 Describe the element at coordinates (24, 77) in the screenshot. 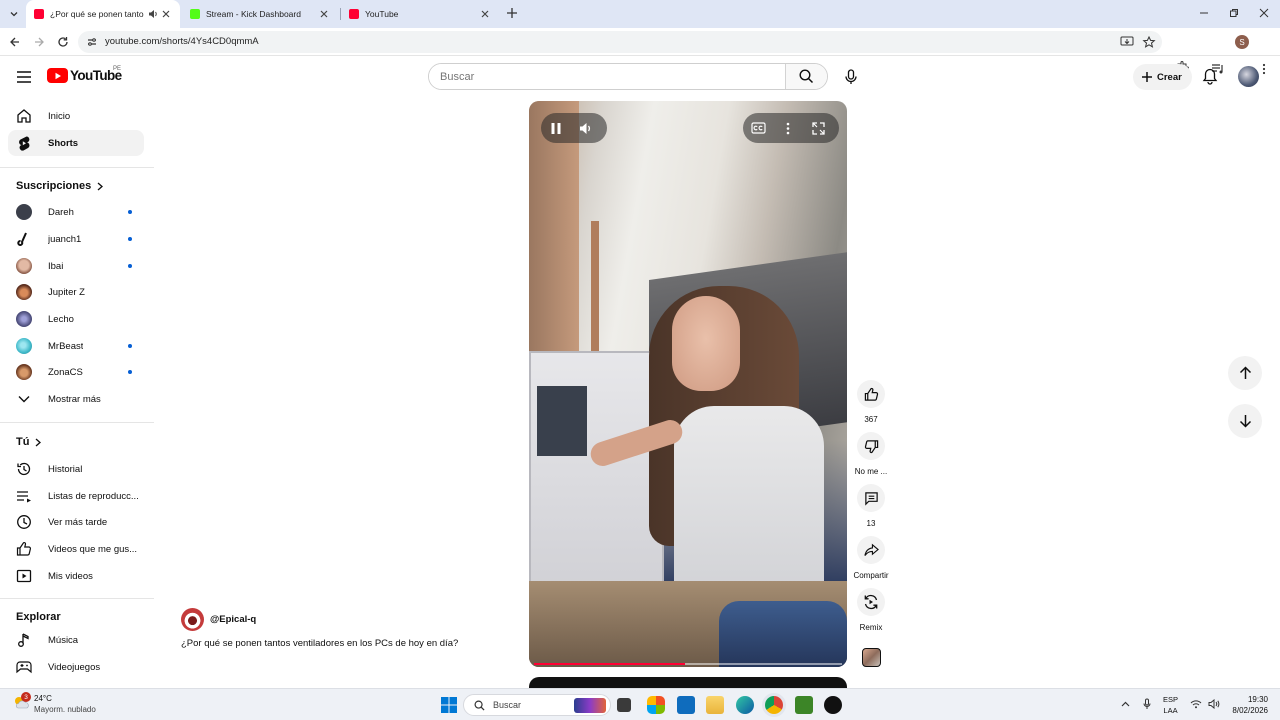

I see `hamburger-menu-icon` at that location.